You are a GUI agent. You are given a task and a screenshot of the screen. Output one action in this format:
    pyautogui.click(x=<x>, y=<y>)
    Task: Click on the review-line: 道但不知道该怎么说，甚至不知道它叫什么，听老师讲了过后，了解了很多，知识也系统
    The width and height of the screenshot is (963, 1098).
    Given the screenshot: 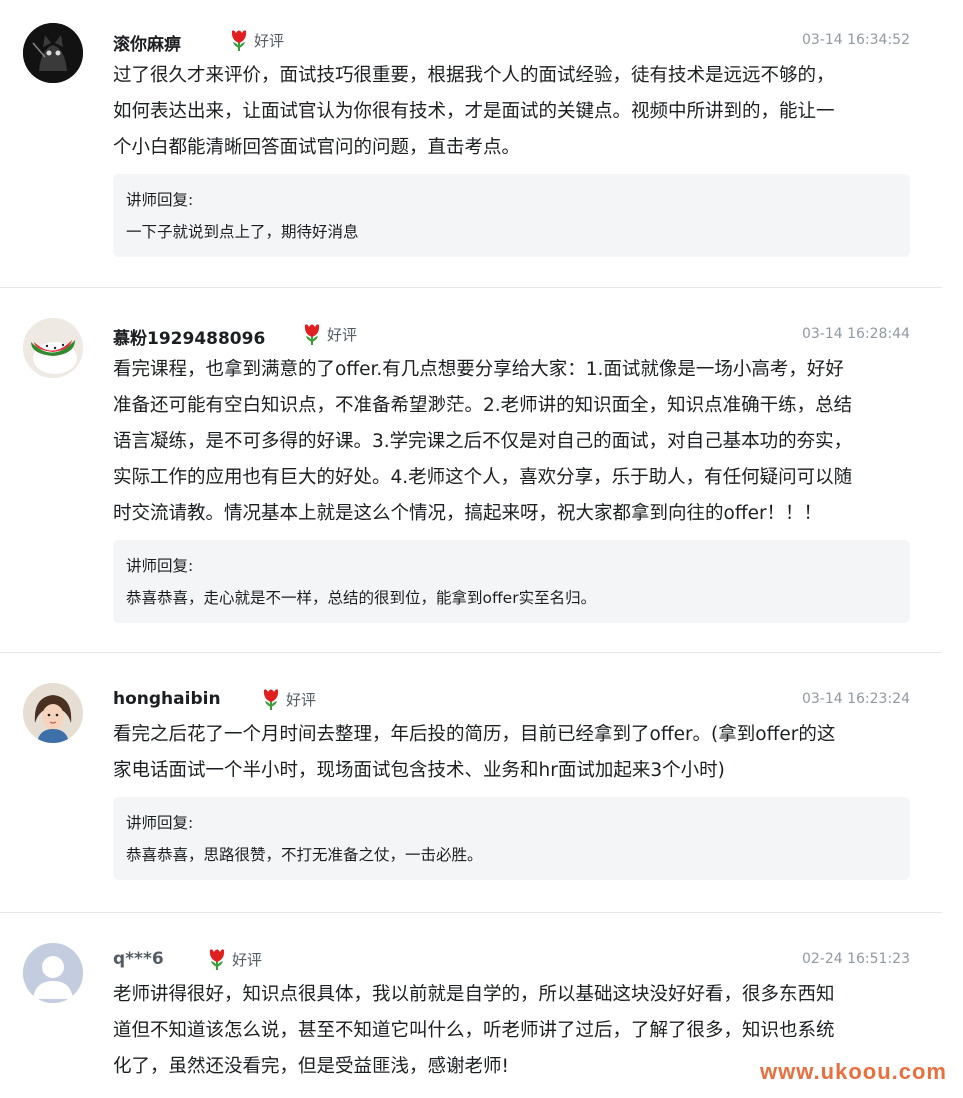 What is the action you would take?
    pyautogui.click(x=474, y=1030)
    